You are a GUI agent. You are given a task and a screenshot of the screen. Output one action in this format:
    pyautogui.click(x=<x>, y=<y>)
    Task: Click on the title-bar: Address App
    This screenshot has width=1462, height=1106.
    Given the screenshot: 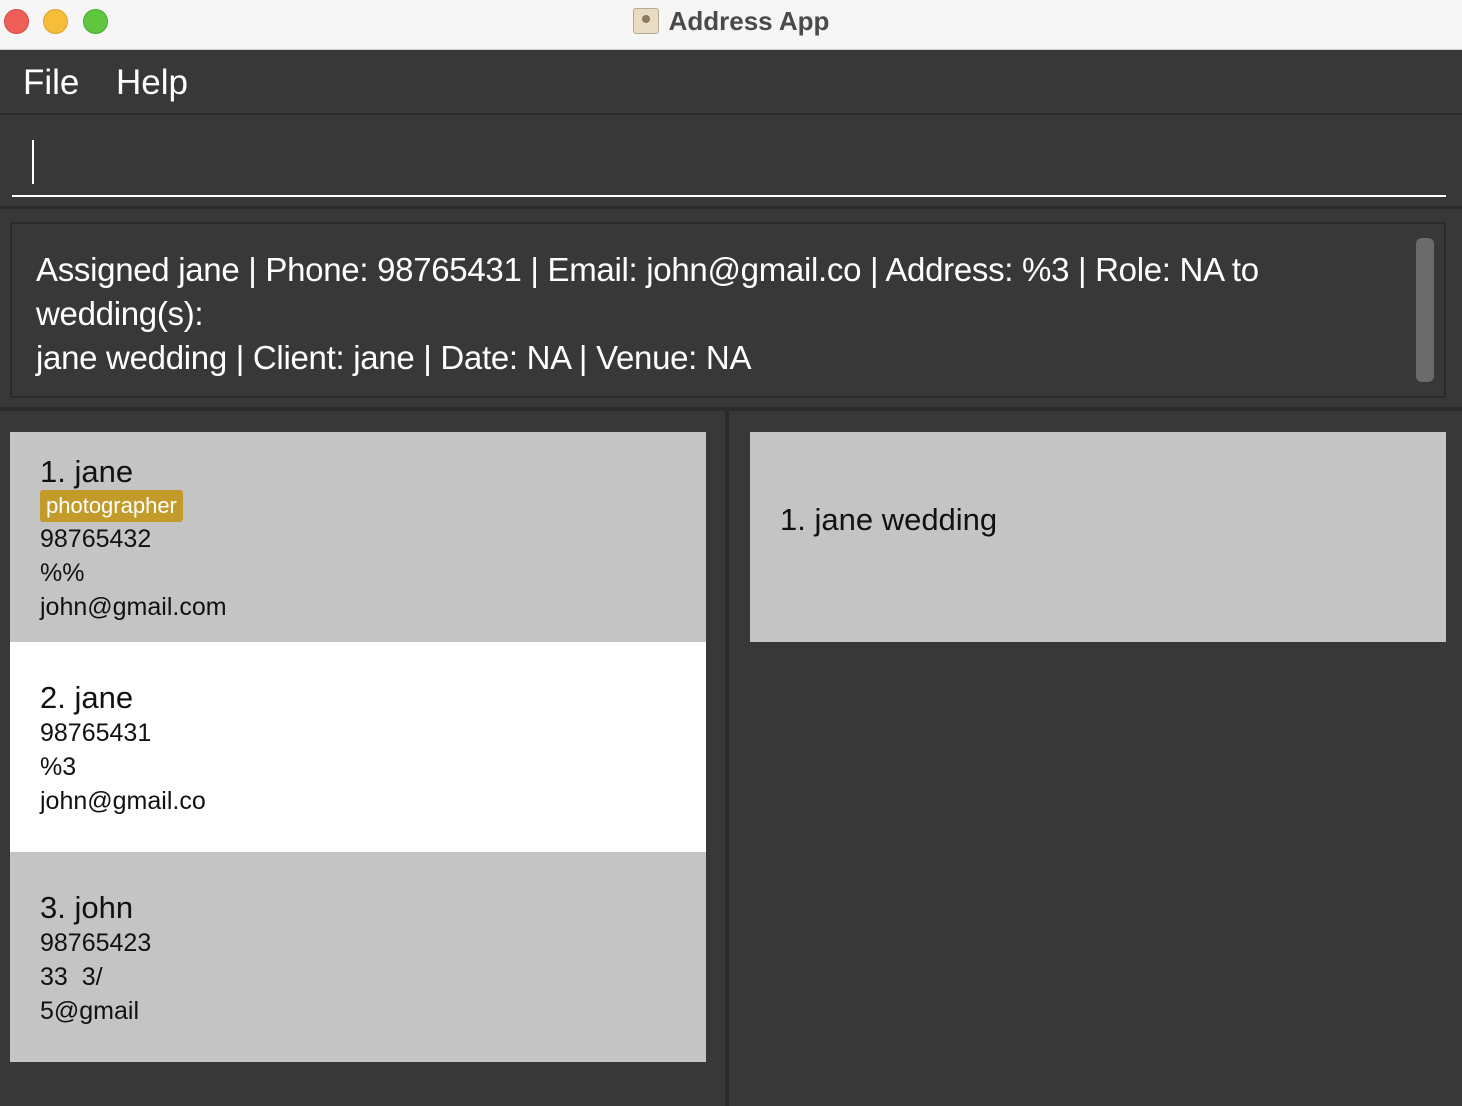 What is the action you would take?
    pyautogui.click(x=731, y=25)
    